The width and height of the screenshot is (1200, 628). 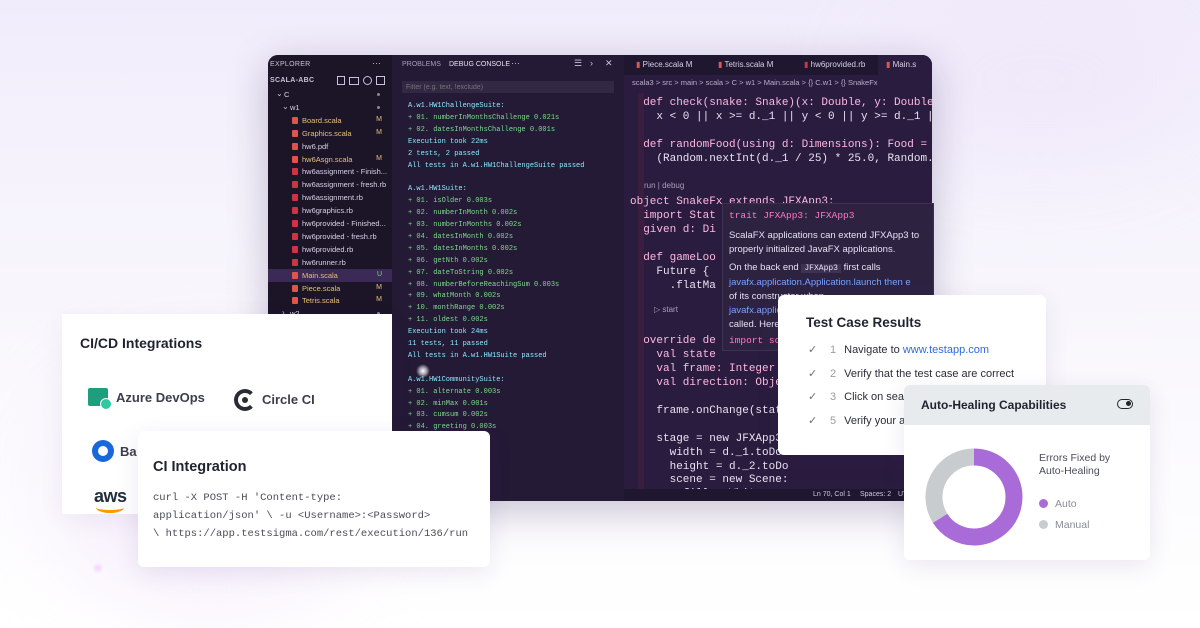 I want to click on step-number: 3, so click(x=833, y=397).